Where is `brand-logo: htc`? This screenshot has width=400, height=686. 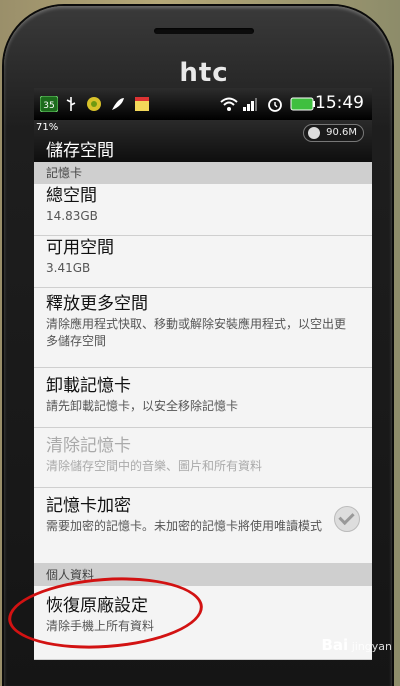
brand-logo: htc is located at coordinates (204, 73).